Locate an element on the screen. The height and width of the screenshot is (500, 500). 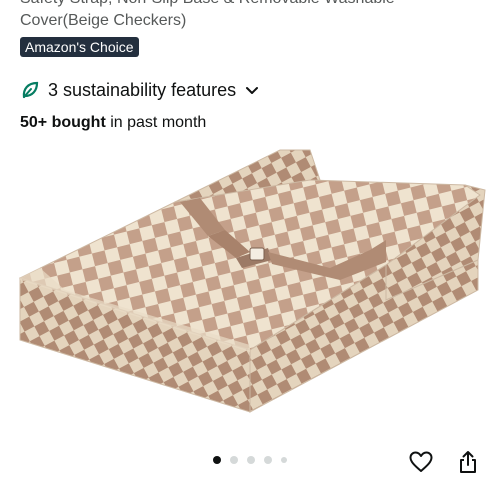
bought-in-past-month: 50+ bought in past month is located at coordinates (113, 123).